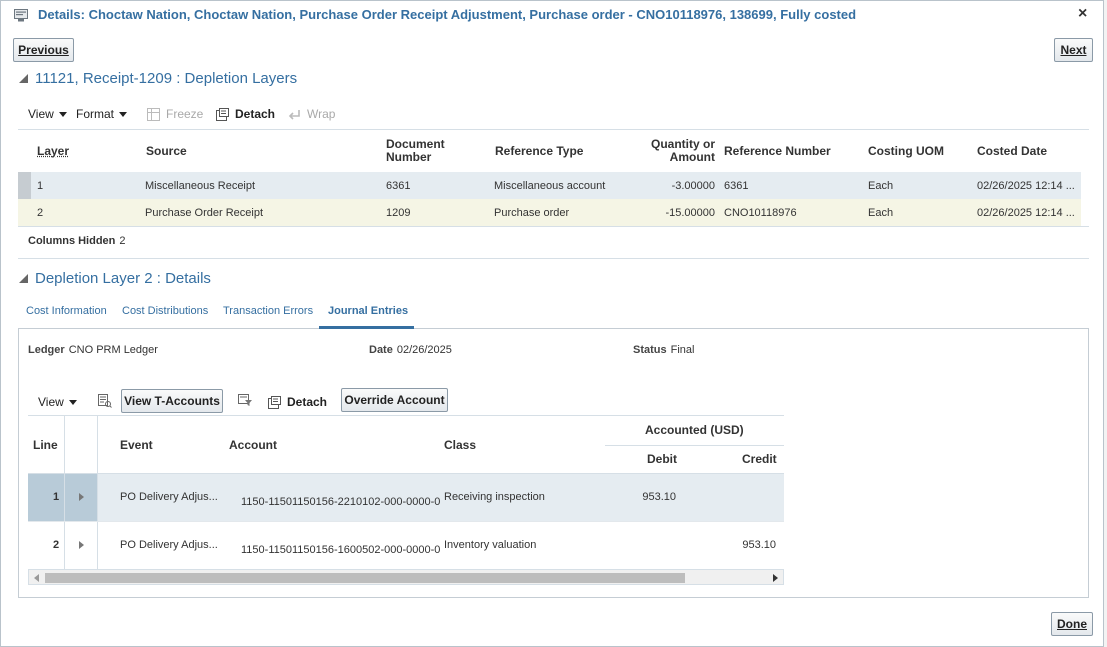 The image size is (1107, 647). What do you see at coordinates (46, 350) in the screenshot?
I see `ledger-label: Ledger` at bounding box center [46, 350].